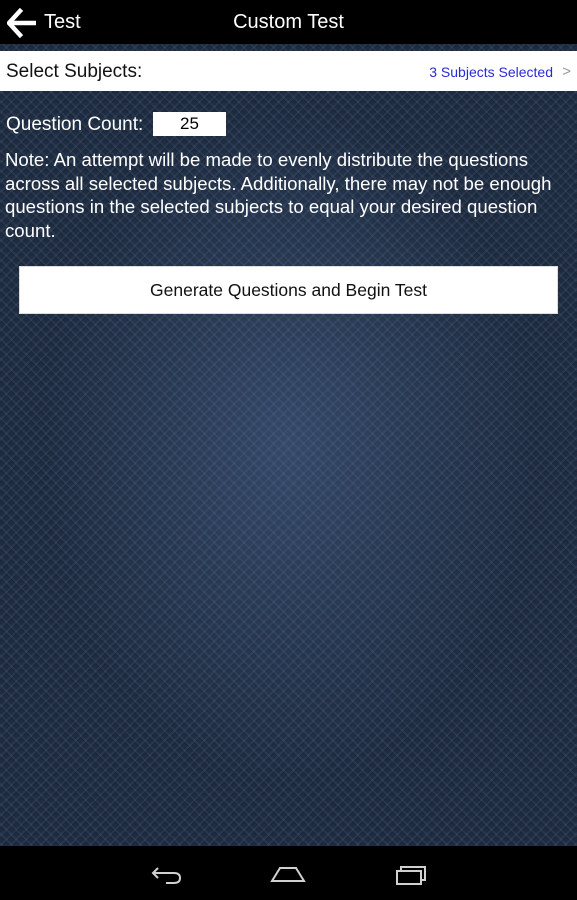  I want to click on system-nav-bar, so click(288, 873).